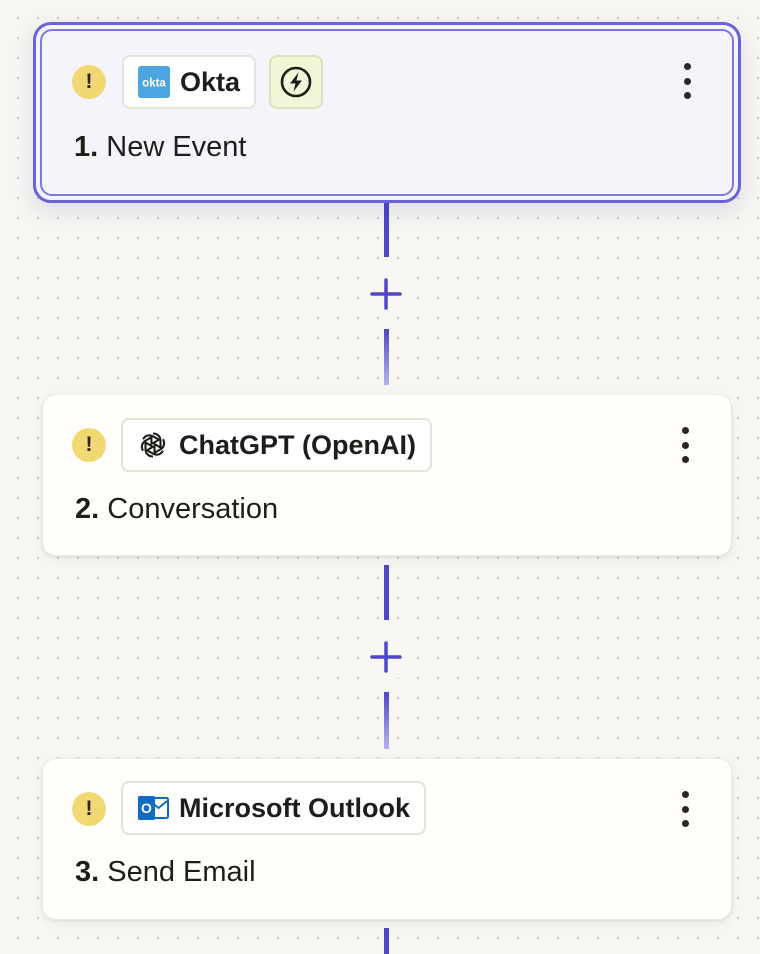 This screenshot has height=954, width=760. I want to click on svg-text: O, so click(146, 808).